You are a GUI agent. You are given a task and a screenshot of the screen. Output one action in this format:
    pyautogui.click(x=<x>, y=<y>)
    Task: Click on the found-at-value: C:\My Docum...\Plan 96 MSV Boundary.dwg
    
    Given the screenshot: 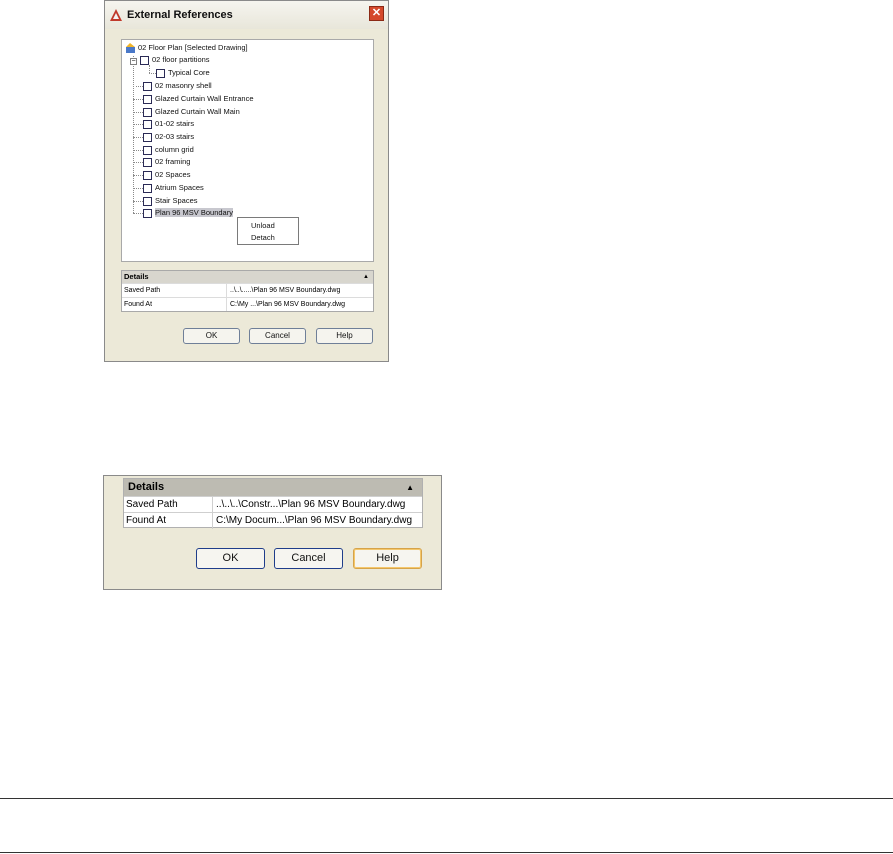 What is the action you would take?
    pyautogui.click(x=312, y=521)
    